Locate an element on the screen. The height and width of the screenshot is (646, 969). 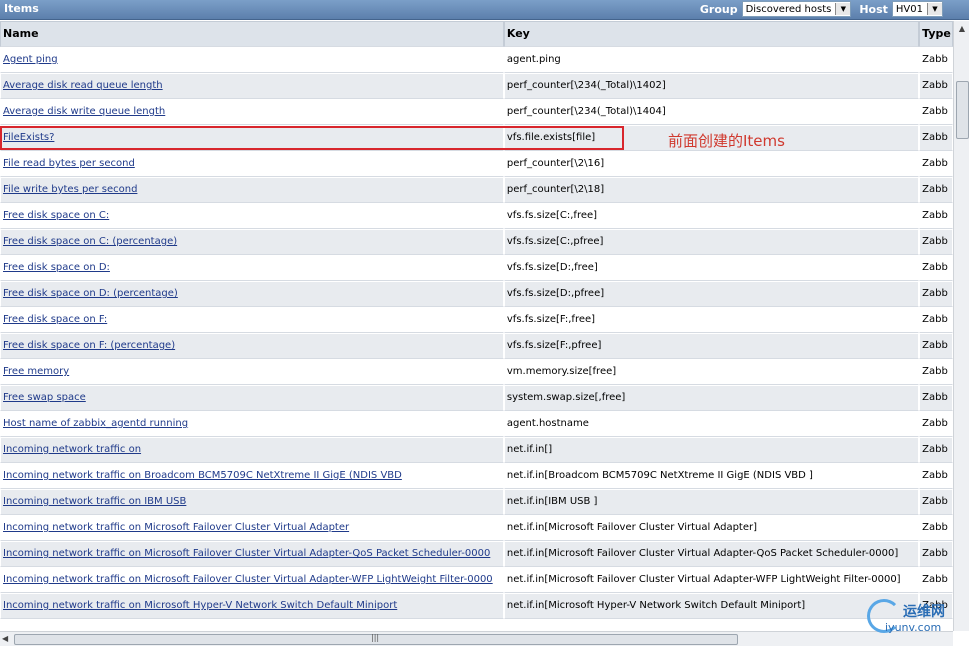
item-name-link: Free disk space on C: is located at coordinates (56, 215).